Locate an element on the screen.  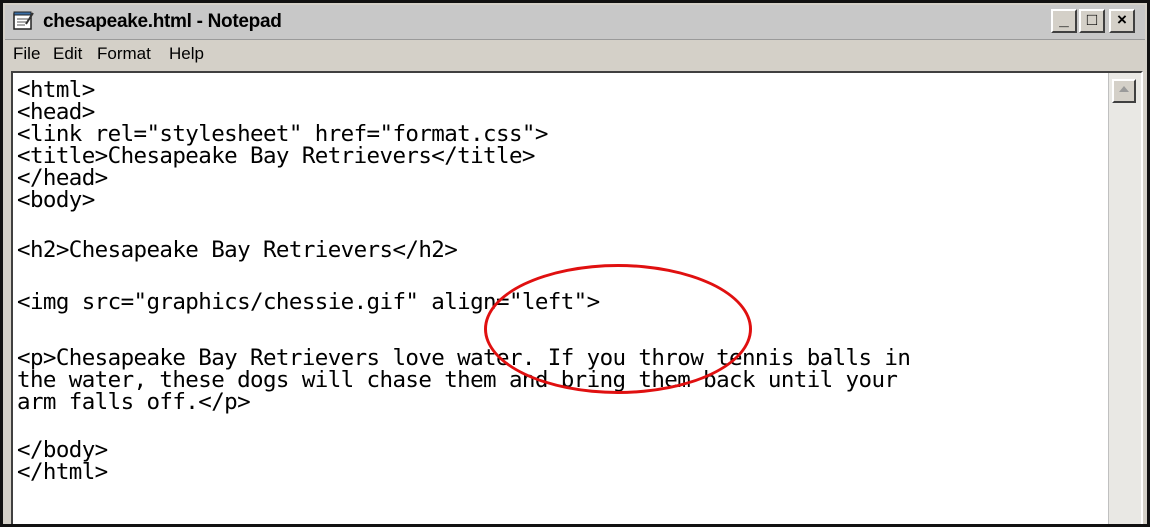
scroll-up-button is located at coordinates (1124, 91).